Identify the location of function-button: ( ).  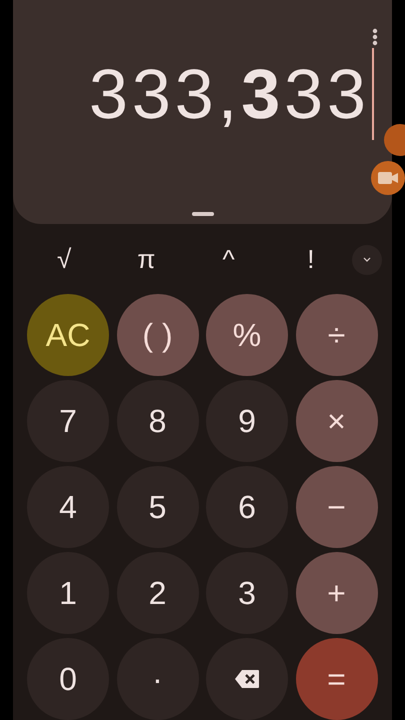
(157, 335).